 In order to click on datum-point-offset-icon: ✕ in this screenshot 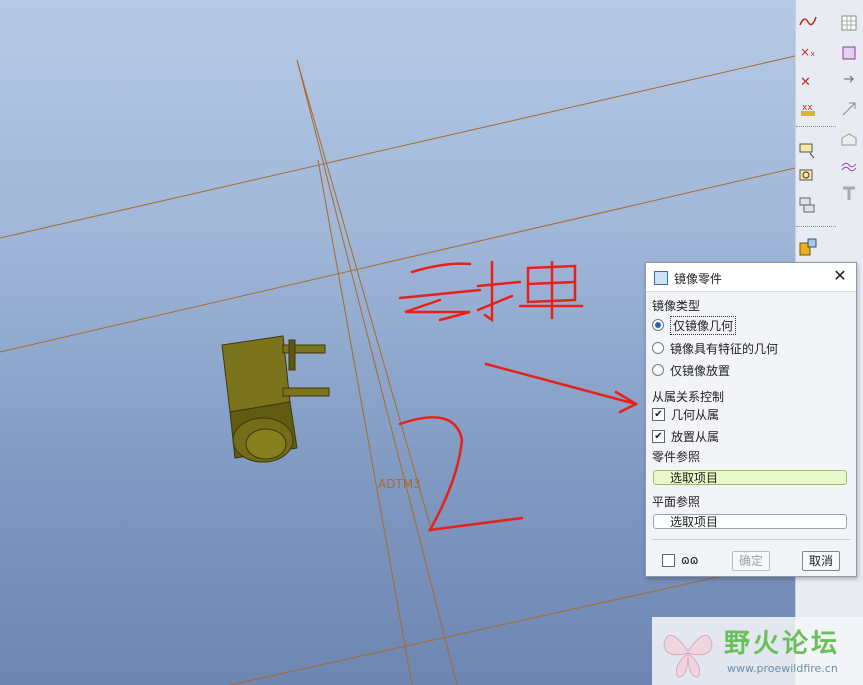, I will do `click(808, 81)`.